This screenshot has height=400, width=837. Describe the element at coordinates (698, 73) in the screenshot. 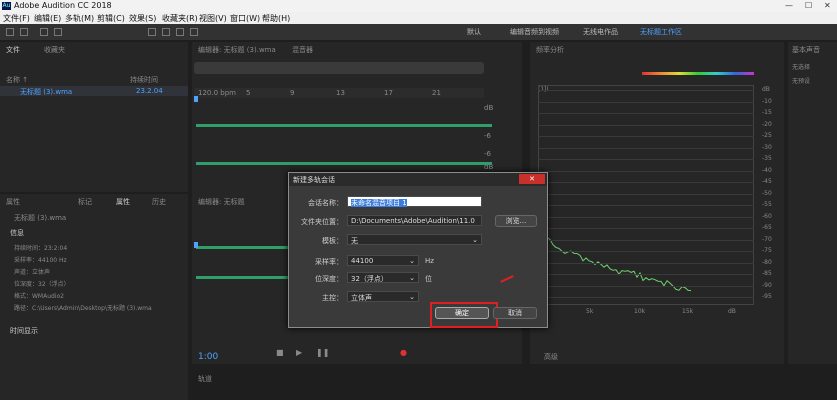

I see `channel-color-strip` at that location.